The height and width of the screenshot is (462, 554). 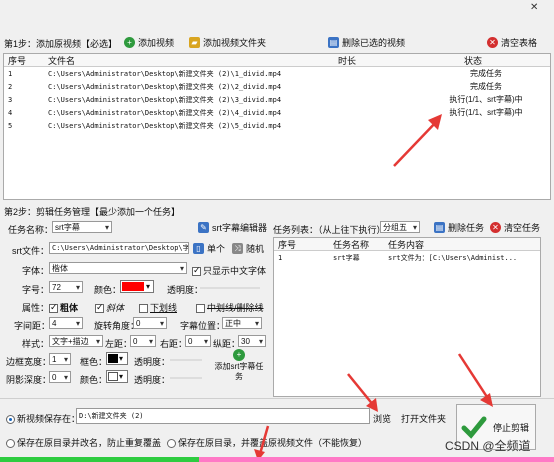 I want to click on plus-circle-icon: +, so click(x=129, y=42).